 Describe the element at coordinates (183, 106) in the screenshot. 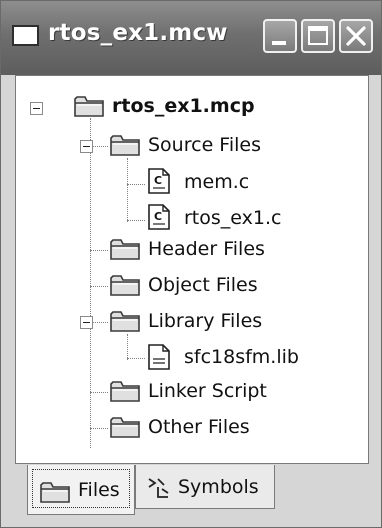

I see `project-node: rtos_ex1.mcp` at that location.